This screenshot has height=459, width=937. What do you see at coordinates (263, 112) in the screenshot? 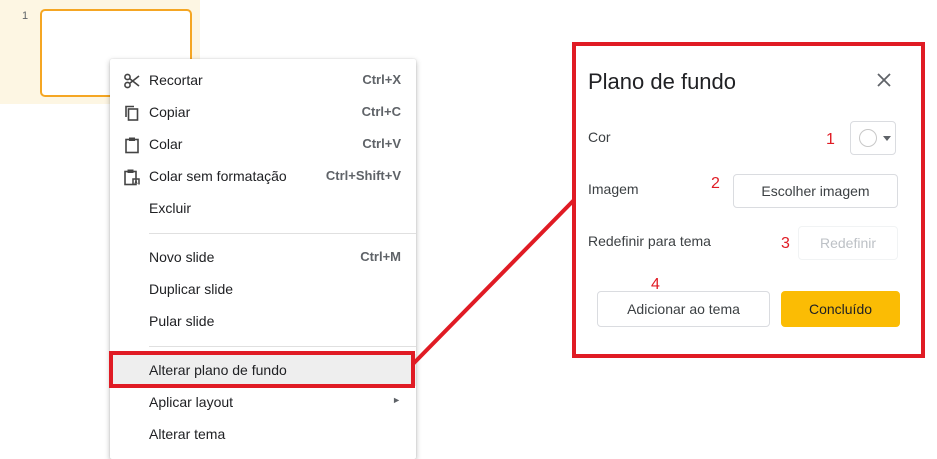
I see `menu-item-copy: Copiar Ctrl+C` at bounding box center [263, 112].